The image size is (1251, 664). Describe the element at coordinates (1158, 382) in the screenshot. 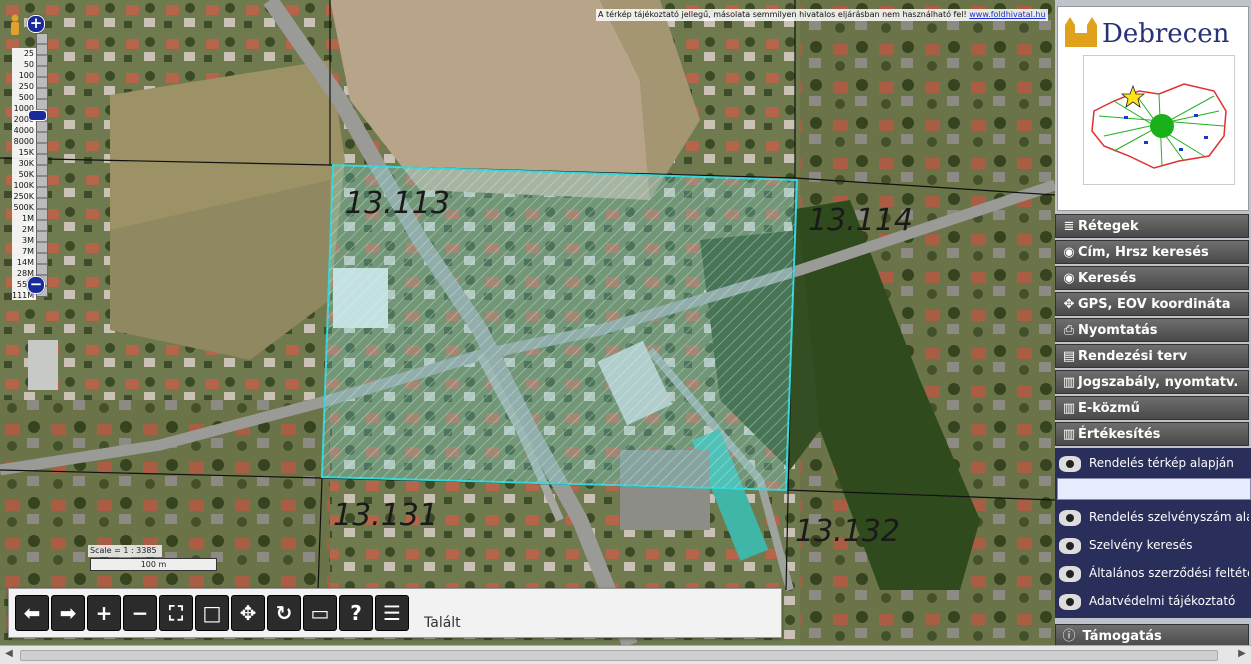

I see `menu-item-label: Jogszabály, nyomtatv.` at that location.